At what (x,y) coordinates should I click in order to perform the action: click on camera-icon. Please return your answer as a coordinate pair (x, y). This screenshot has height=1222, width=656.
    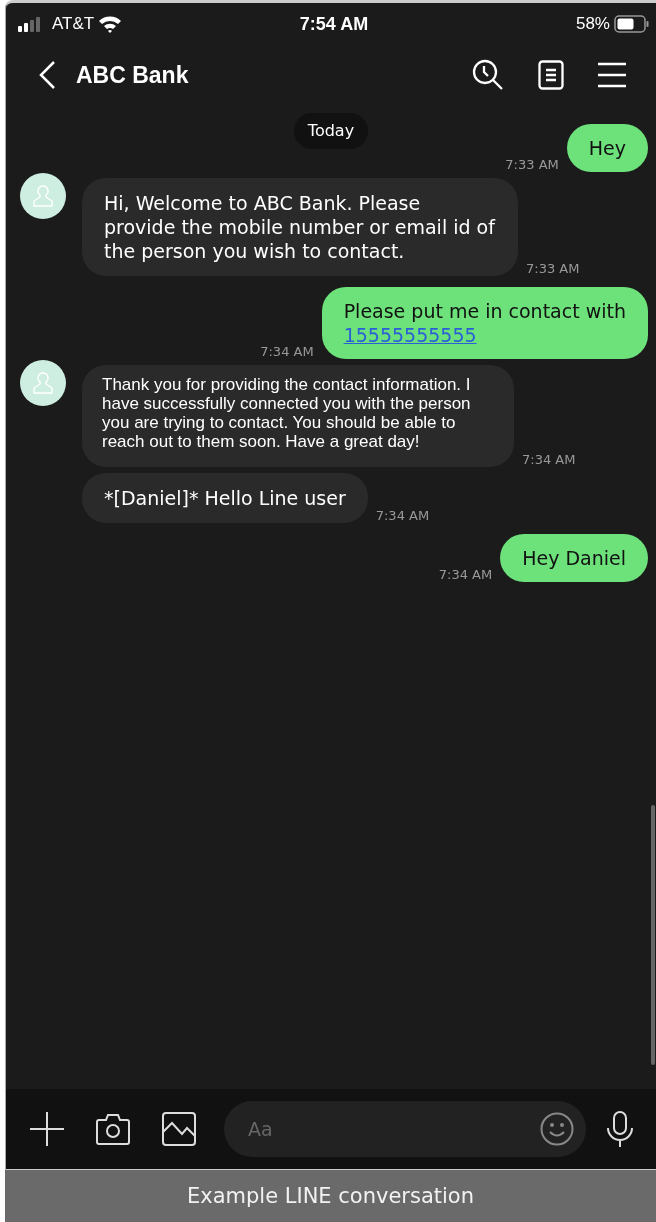
    Looking at the image, I should click on (113, 1129).